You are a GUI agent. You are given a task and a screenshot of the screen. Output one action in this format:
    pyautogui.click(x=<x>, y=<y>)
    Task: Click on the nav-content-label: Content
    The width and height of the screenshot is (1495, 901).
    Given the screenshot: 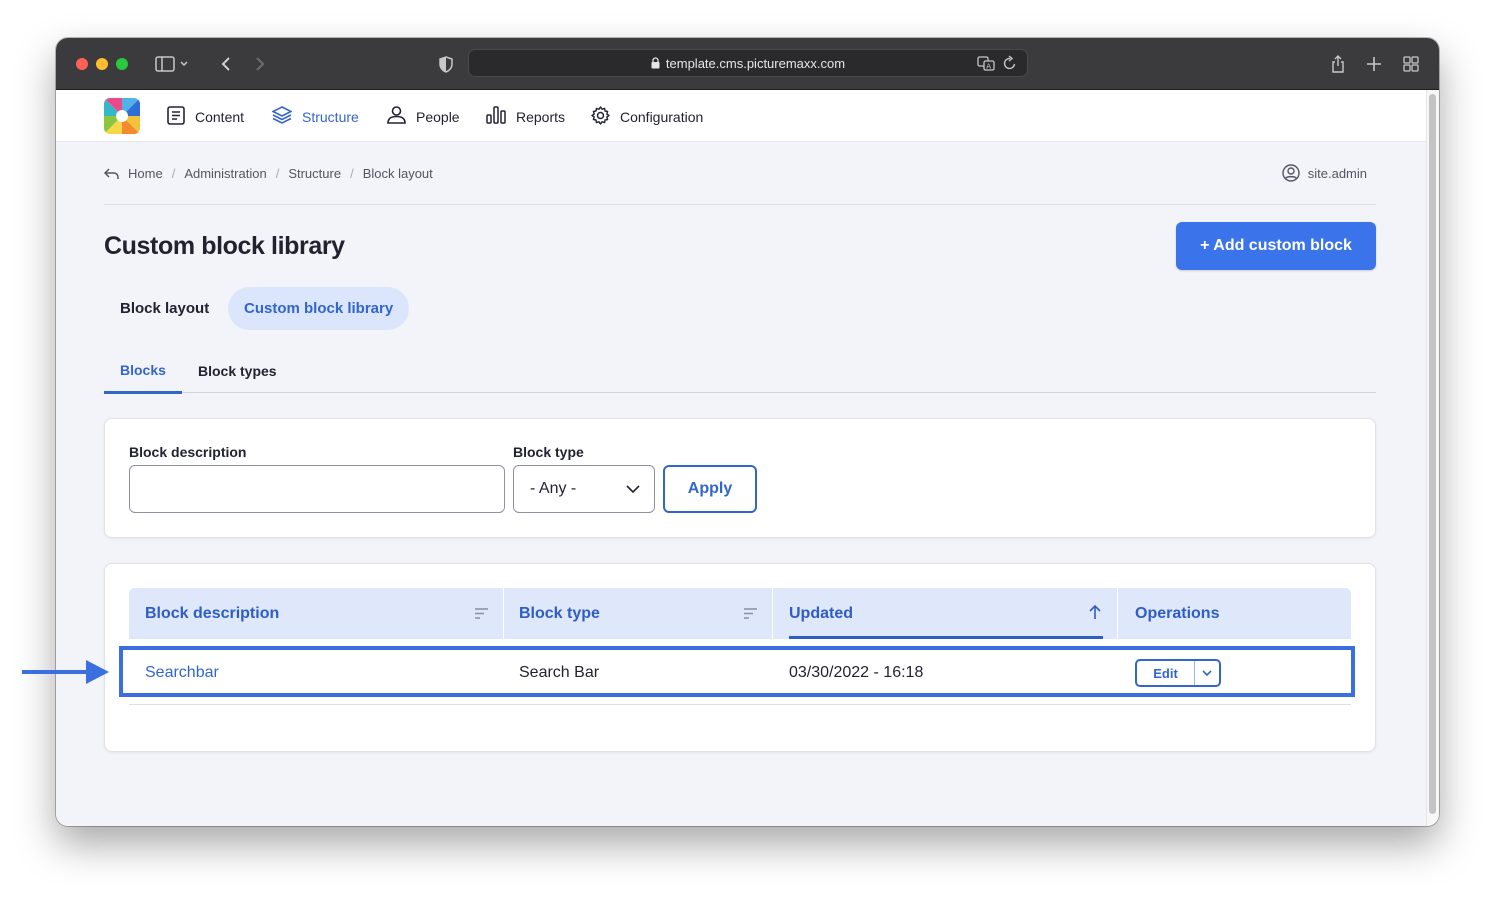 What is the action you would take?
    pyautogui.click(x=220, y=117)
    